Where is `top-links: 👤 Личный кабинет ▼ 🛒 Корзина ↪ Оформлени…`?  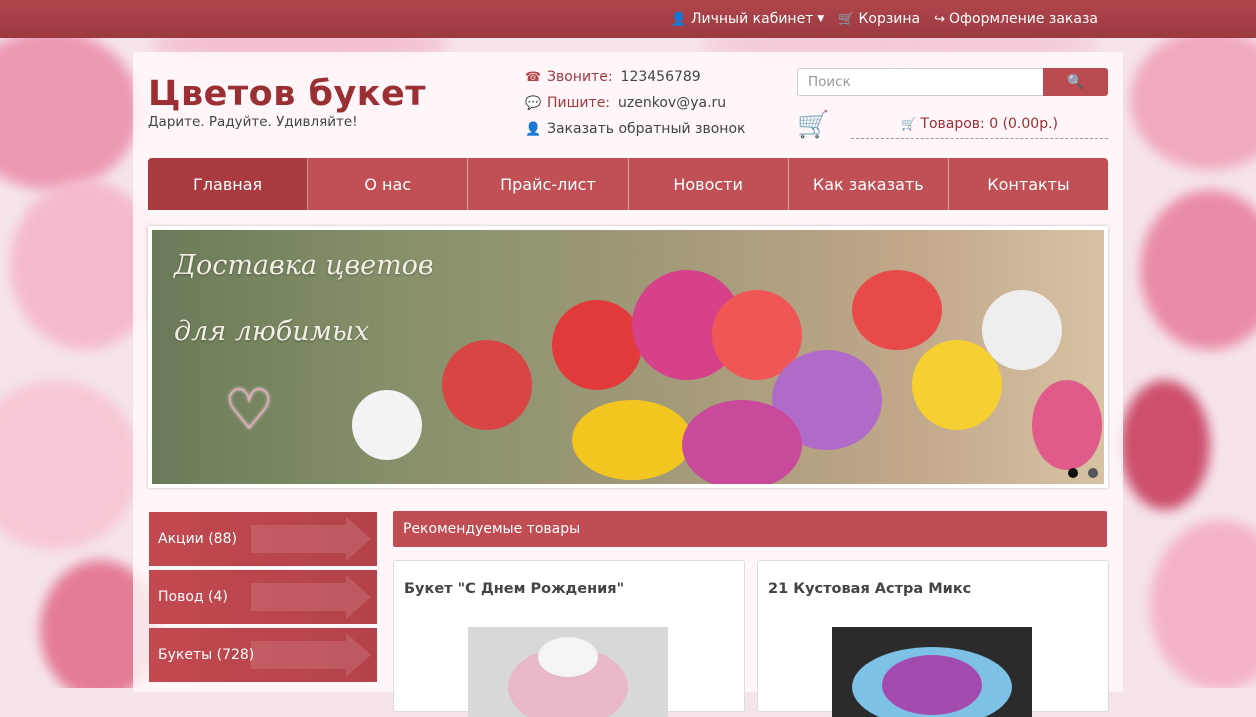 top-links: 👤 Личный кабинет ▼ 🛒 Корзина ↪ Оформлени… is located at coordinates (884, 19).